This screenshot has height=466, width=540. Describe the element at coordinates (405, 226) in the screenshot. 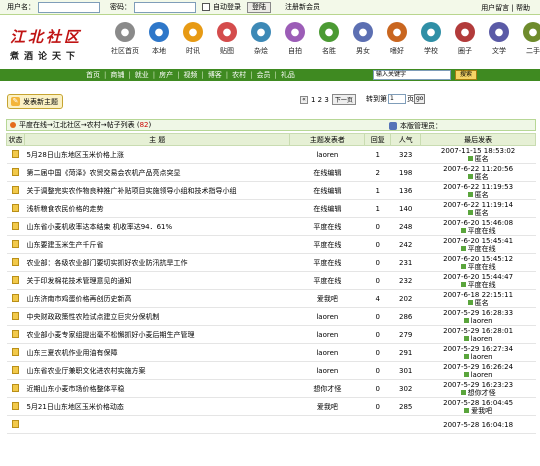

I see `view-count: 248` at that location.